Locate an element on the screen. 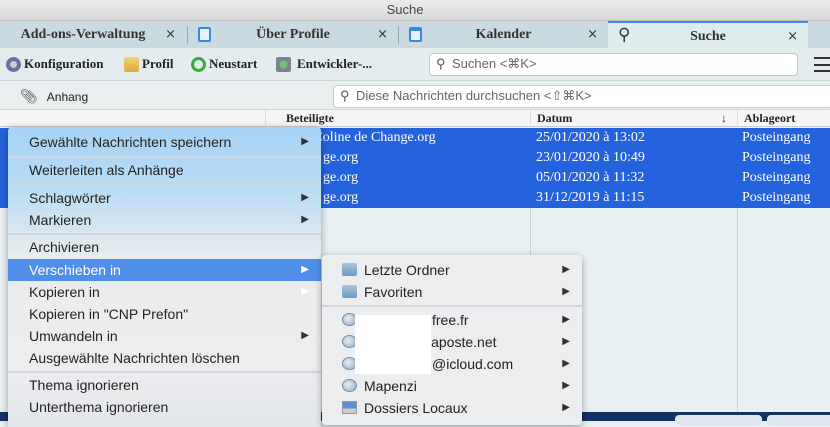 The width and height of the screenshot is (830, 427). tab-label: Über Profile is located at coordinates (293, 34).